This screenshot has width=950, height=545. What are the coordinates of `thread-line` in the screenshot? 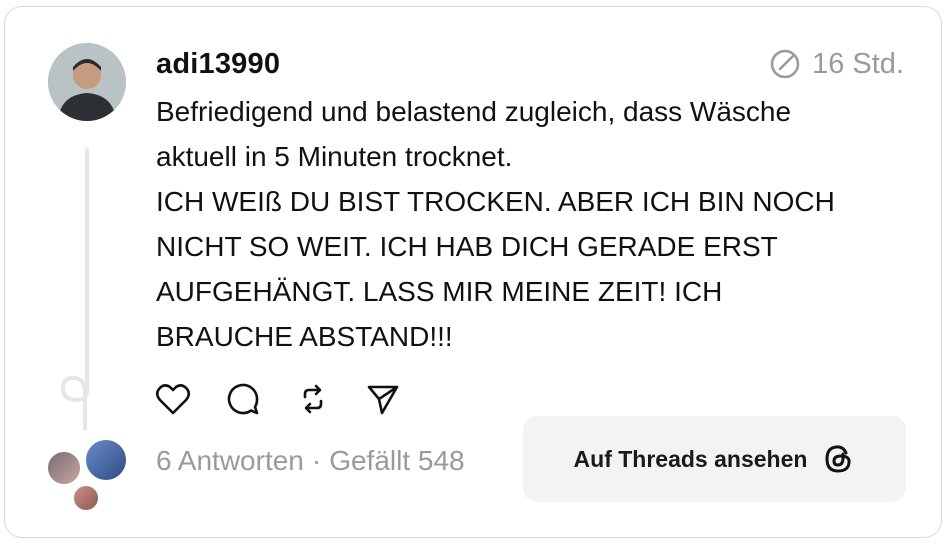 It's located at (87, 262).